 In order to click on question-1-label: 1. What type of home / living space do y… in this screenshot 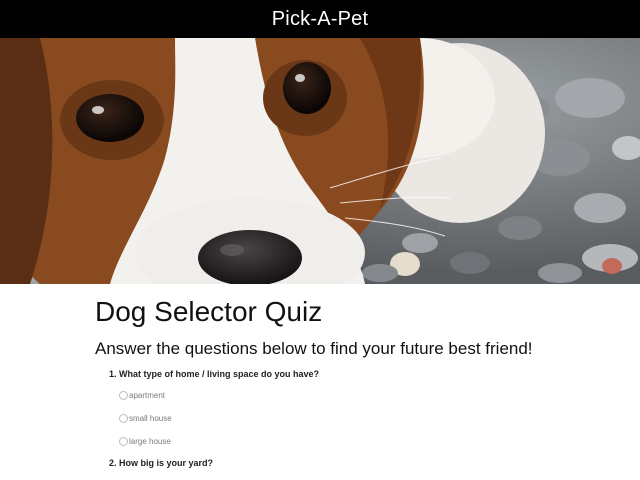, I will do `click(214, 374)`.